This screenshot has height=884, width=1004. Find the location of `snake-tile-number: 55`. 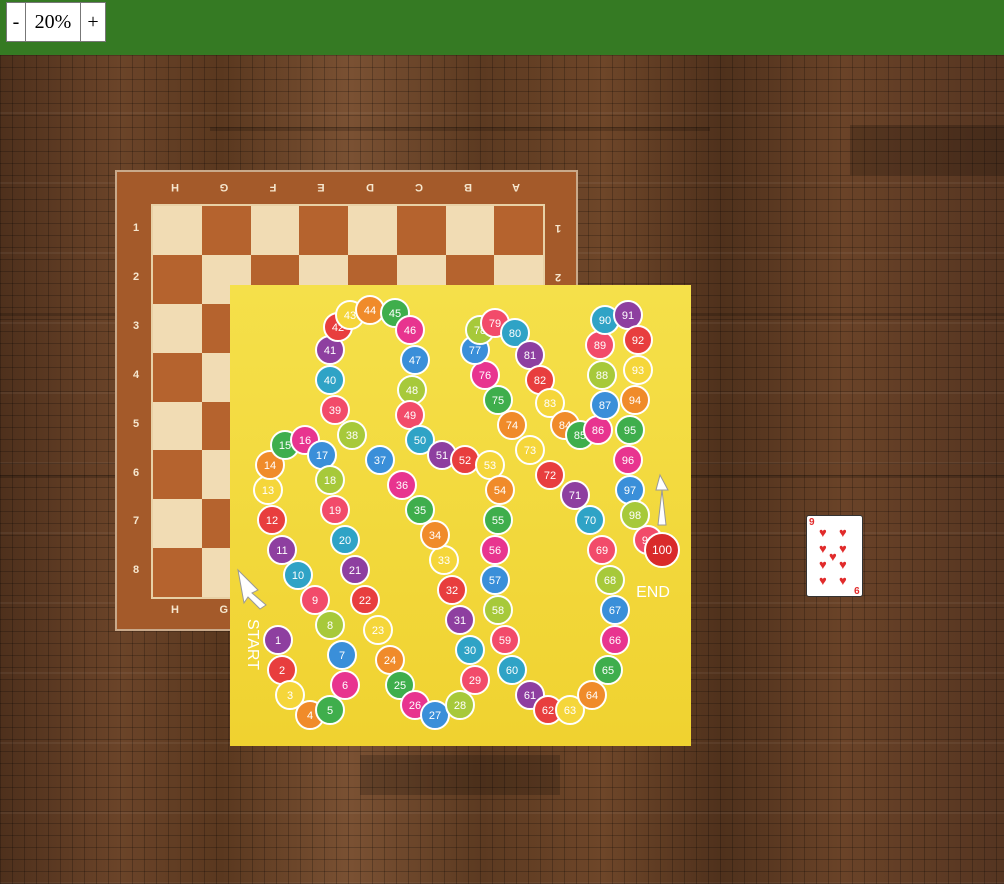

snake-tile-number: 55 is located at coordinates (498, 521).